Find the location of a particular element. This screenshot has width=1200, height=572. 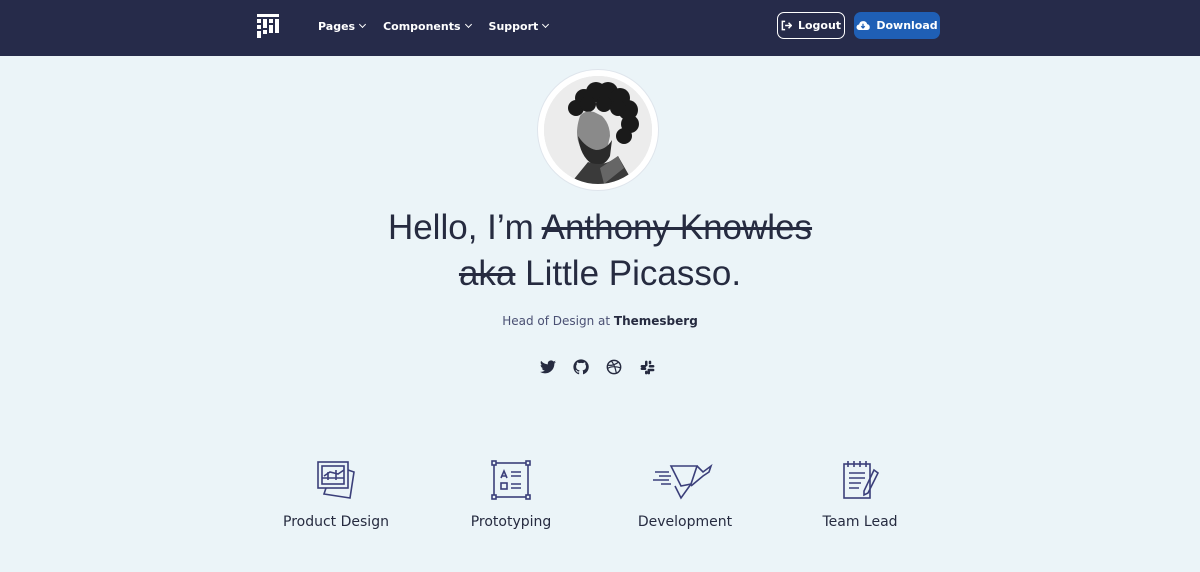

themesberg-logo-icon is located at coordinates (268, 26).